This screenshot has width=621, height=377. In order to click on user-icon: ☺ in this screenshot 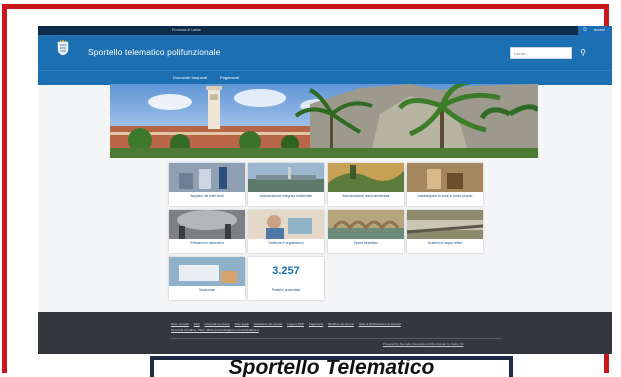, I will do `click(585, 30)`.